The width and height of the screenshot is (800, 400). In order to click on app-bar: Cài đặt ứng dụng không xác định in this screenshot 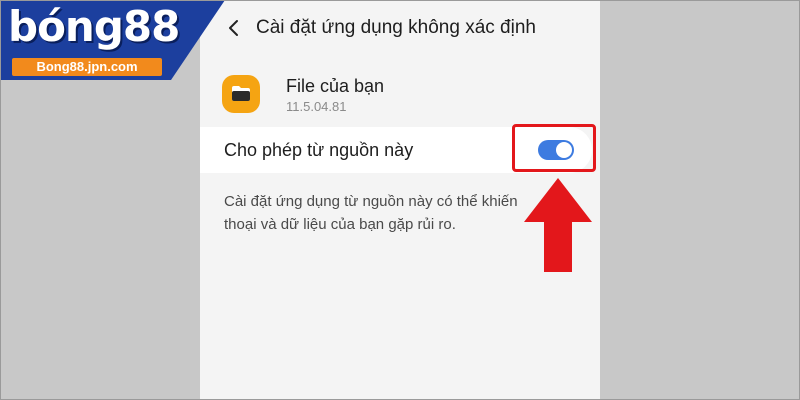, I will do `click(400, 28)`.